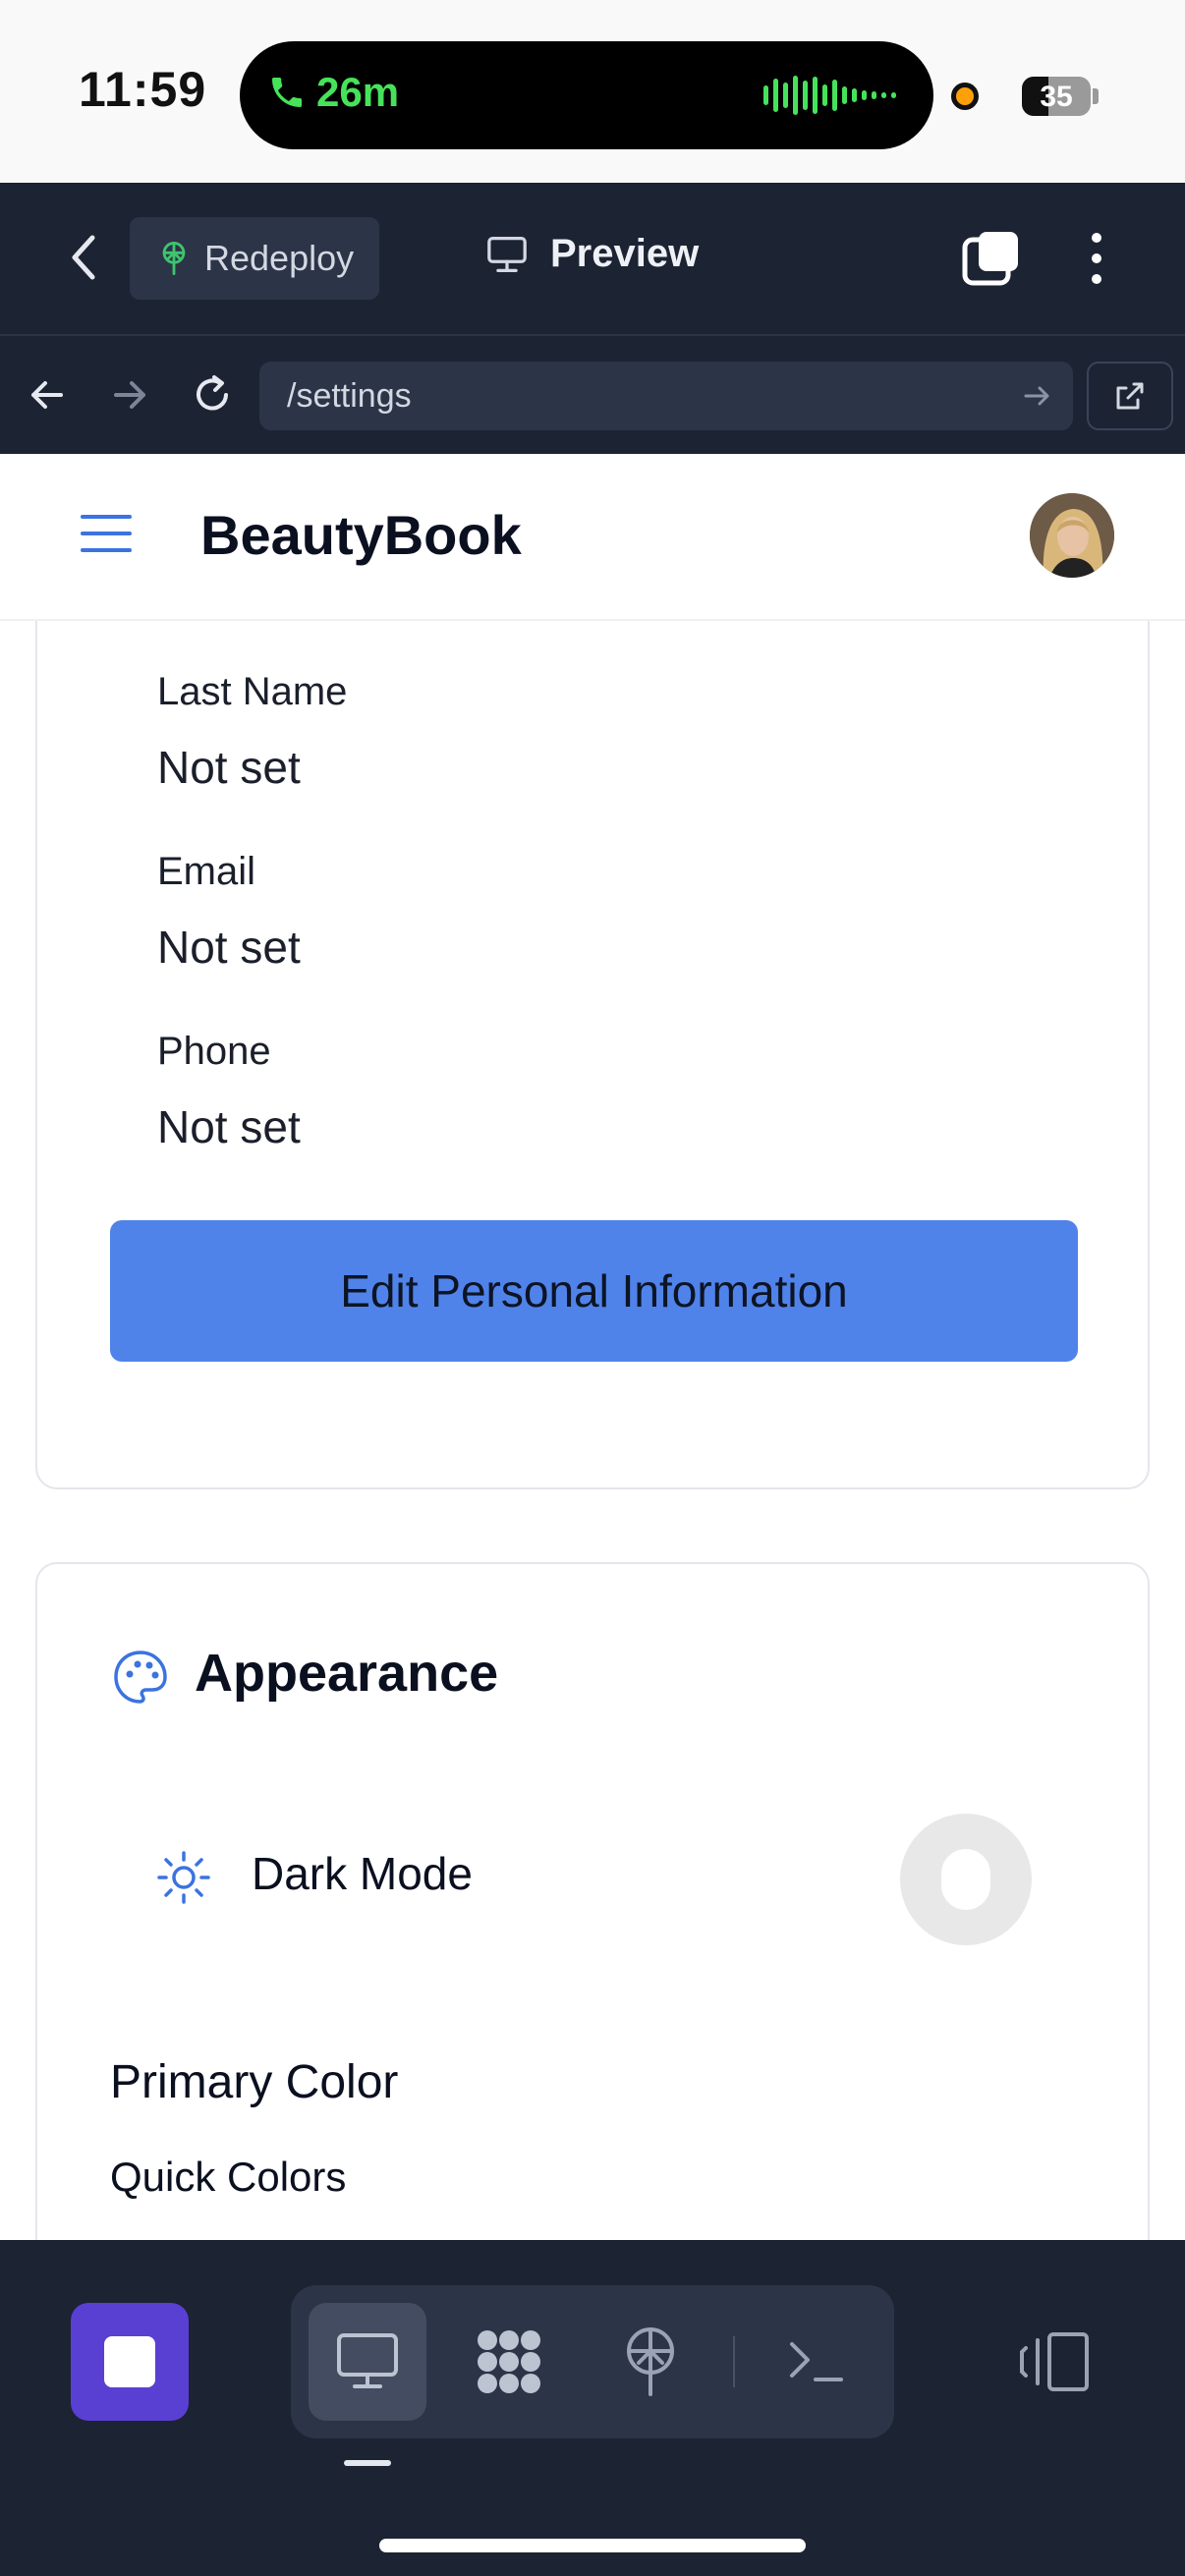 This screenshot has height=2576, width=1185. I want to click on battery-level: 35, so click(1057, 97).